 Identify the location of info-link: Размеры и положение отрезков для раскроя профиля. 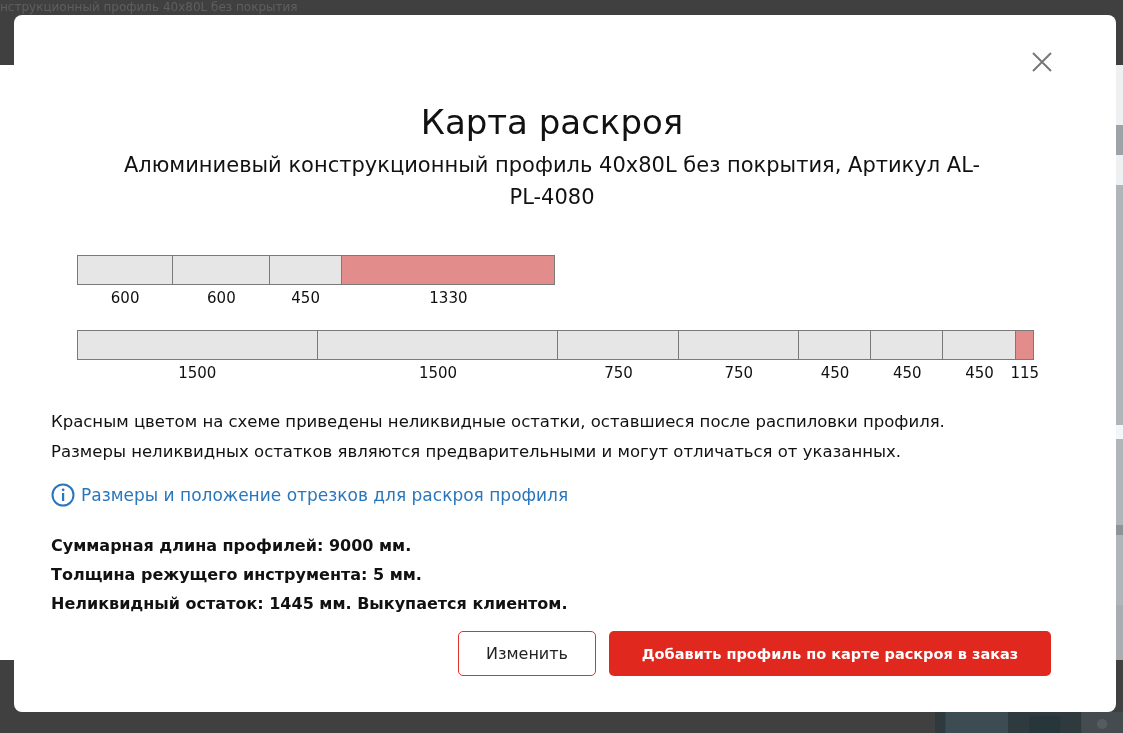
(325, 495).